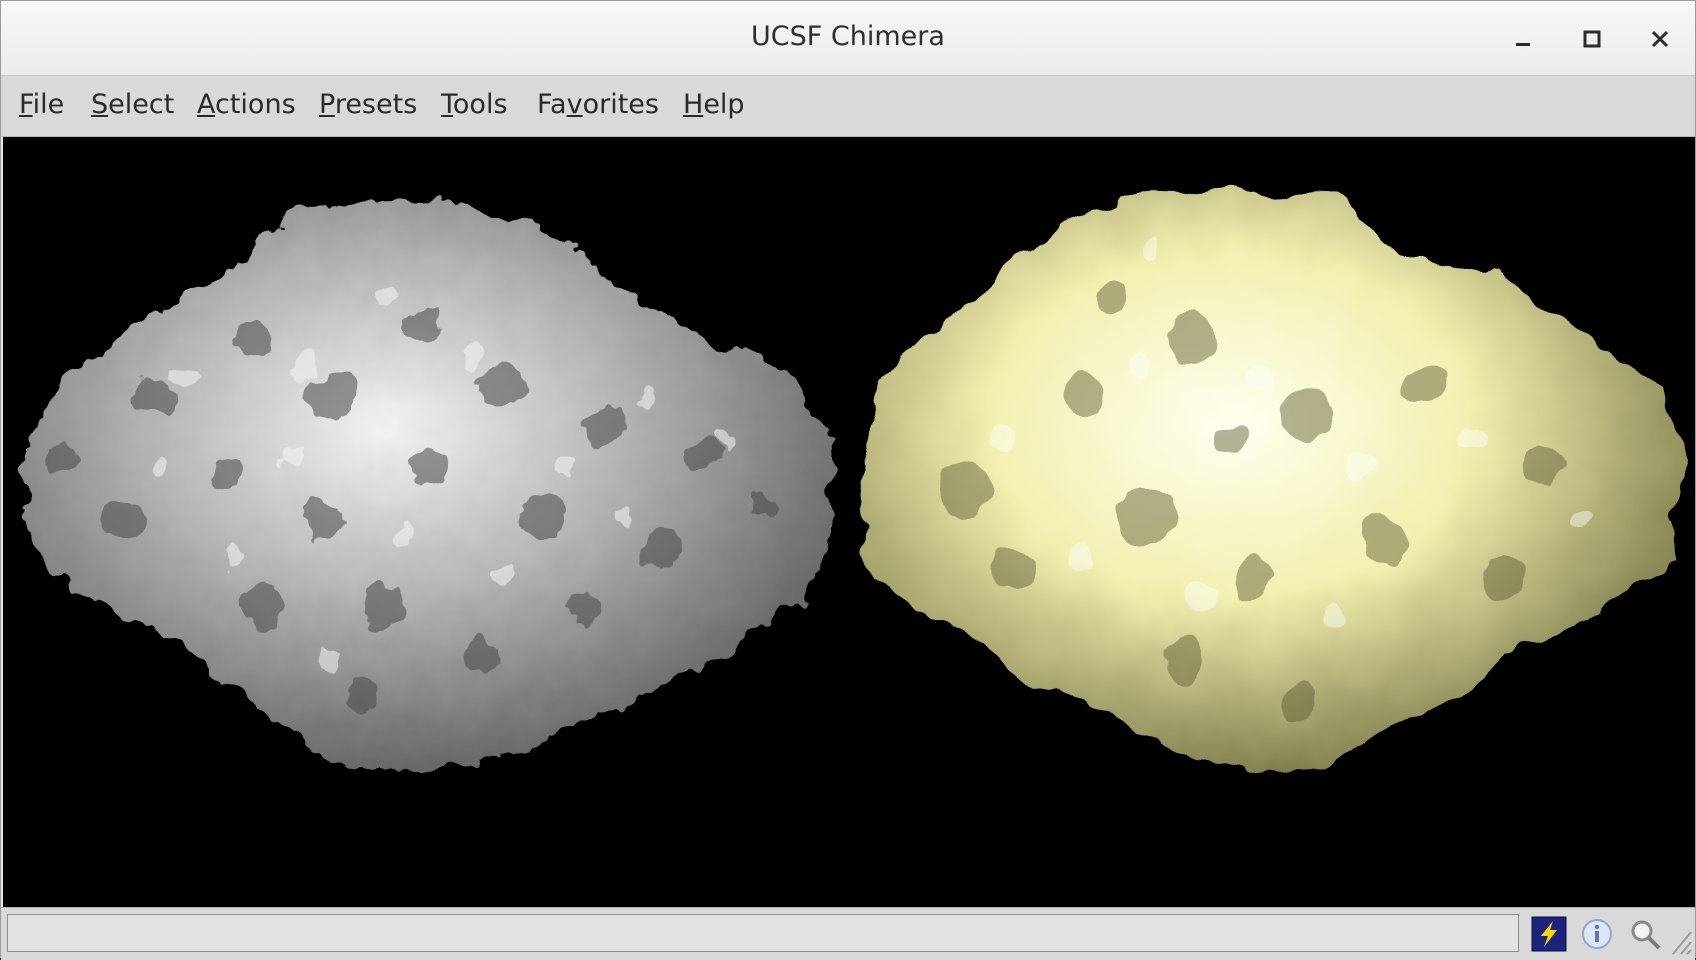  What do you see at coordinates (1680, 941) in the screenshot?
I see `resize-grip-icon` at bounding box center [1680, 941].